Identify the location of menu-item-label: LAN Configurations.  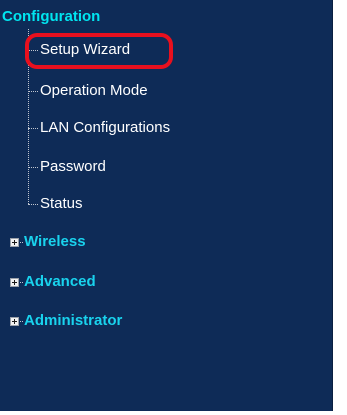
(105, 128).